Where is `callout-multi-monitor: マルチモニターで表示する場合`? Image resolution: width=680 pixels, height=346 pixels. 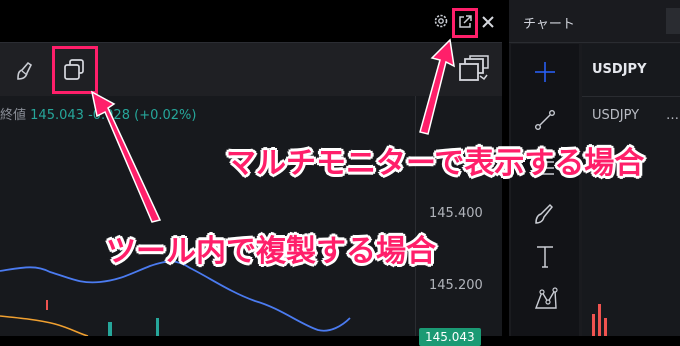
callout-multi-monitor: マルチモニターで表示する場合 is located at coordinates (435, 163).